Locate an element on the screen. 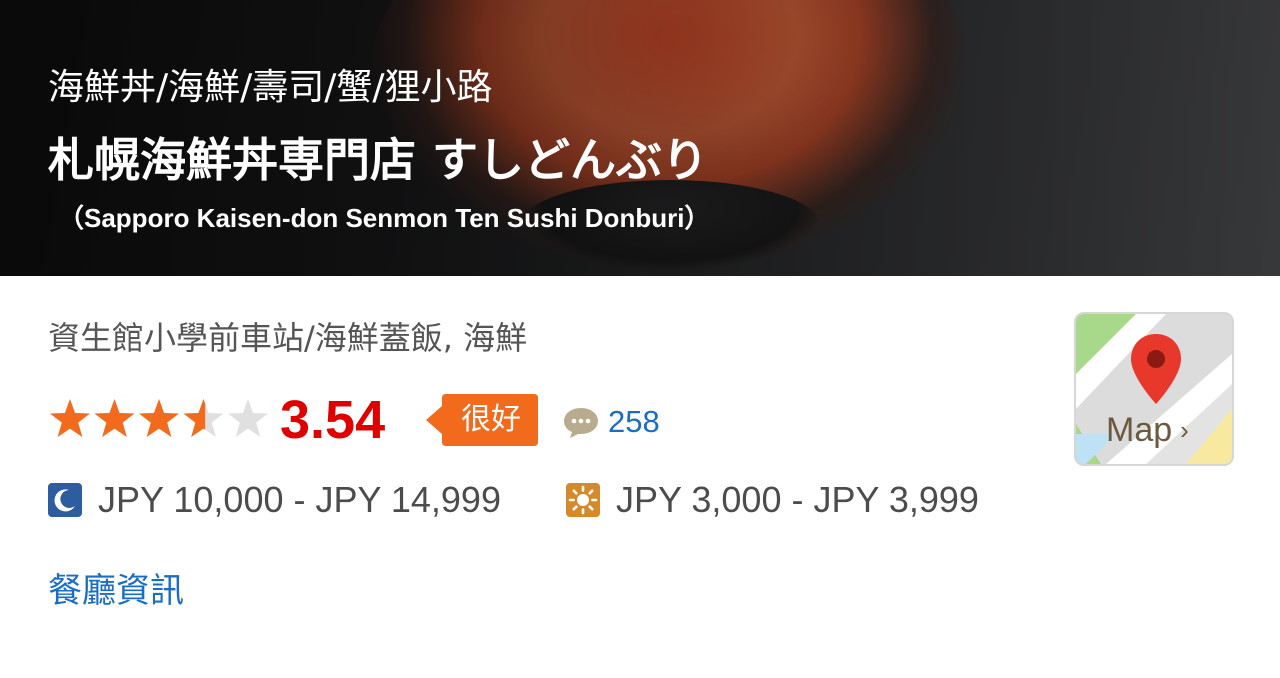 The height and width of the screenshot is (678, 1280). map-label: Map › is located at coordinates (1147, 431).